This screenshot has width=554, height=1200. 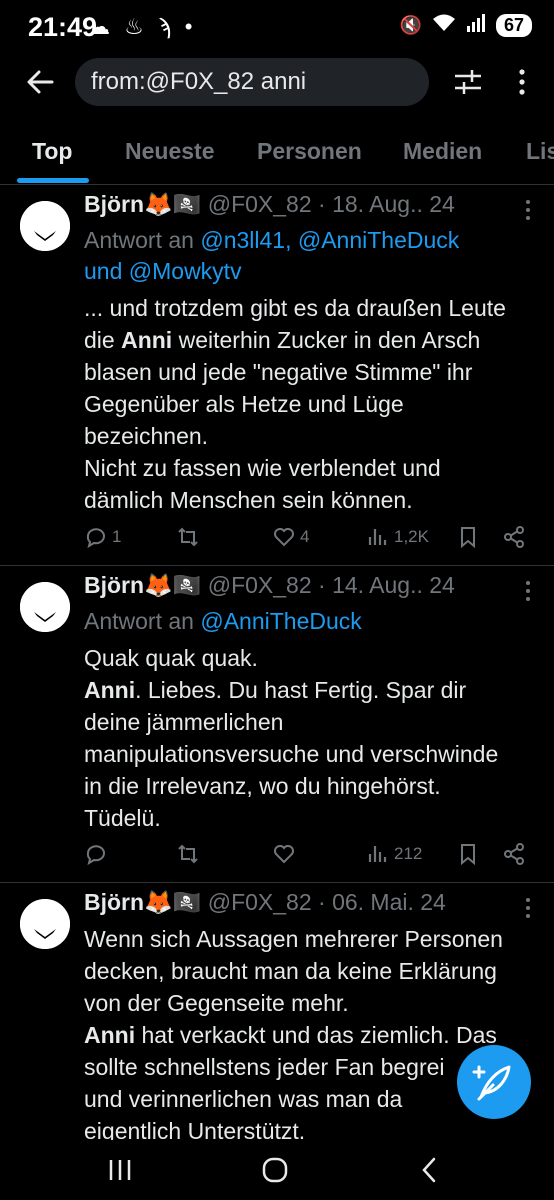 I want to click on home-icon, so click(x=275, y=1170).